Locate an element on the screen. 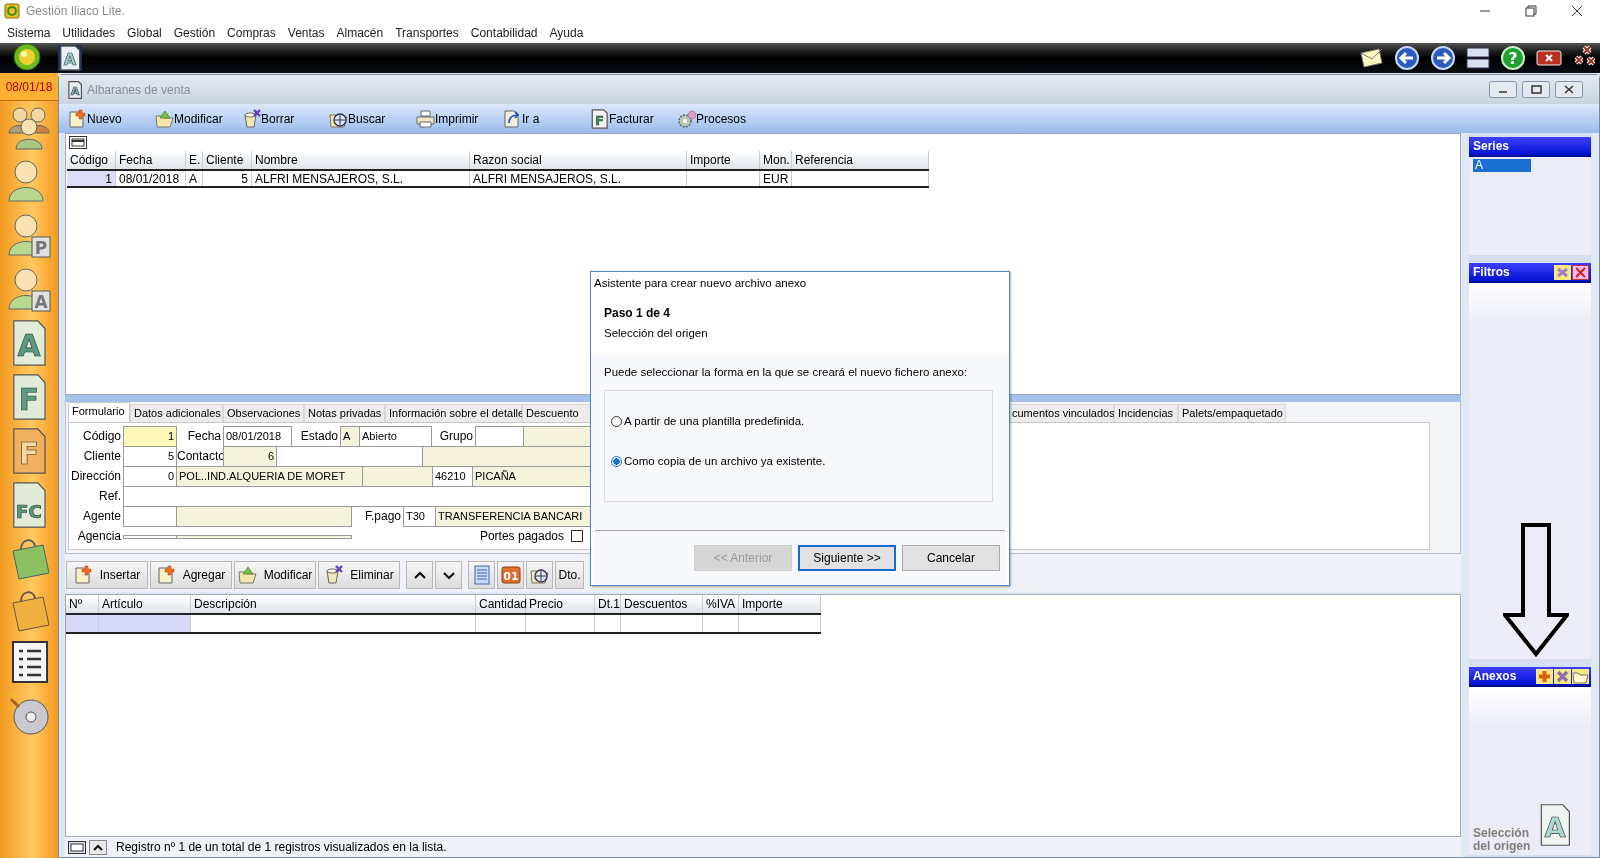 The image size is (1600, 858). column-header: Precio is located at coordinates (560, 604).